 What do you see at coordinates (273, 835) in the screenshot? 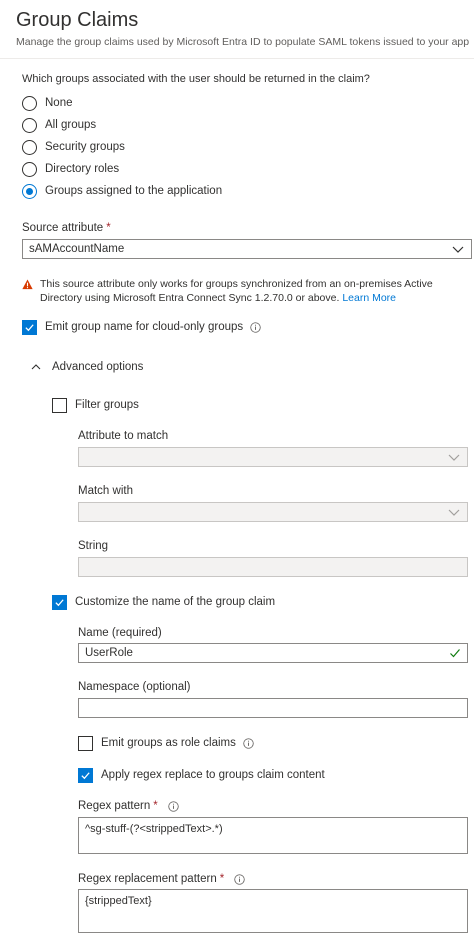
I see `regex-pattern-textarea: ^sg-stuff-(?<strippedText>.*)` at bounding box center [273, 835].